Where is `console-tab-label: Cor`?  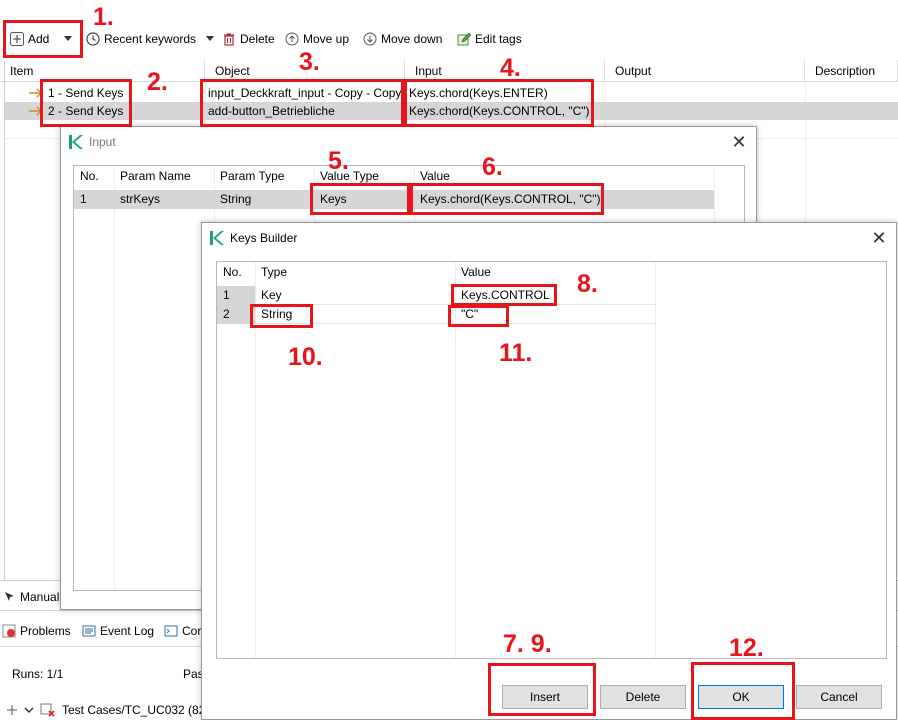 console-tab-label: Cor is located at coordinates (192, 631).